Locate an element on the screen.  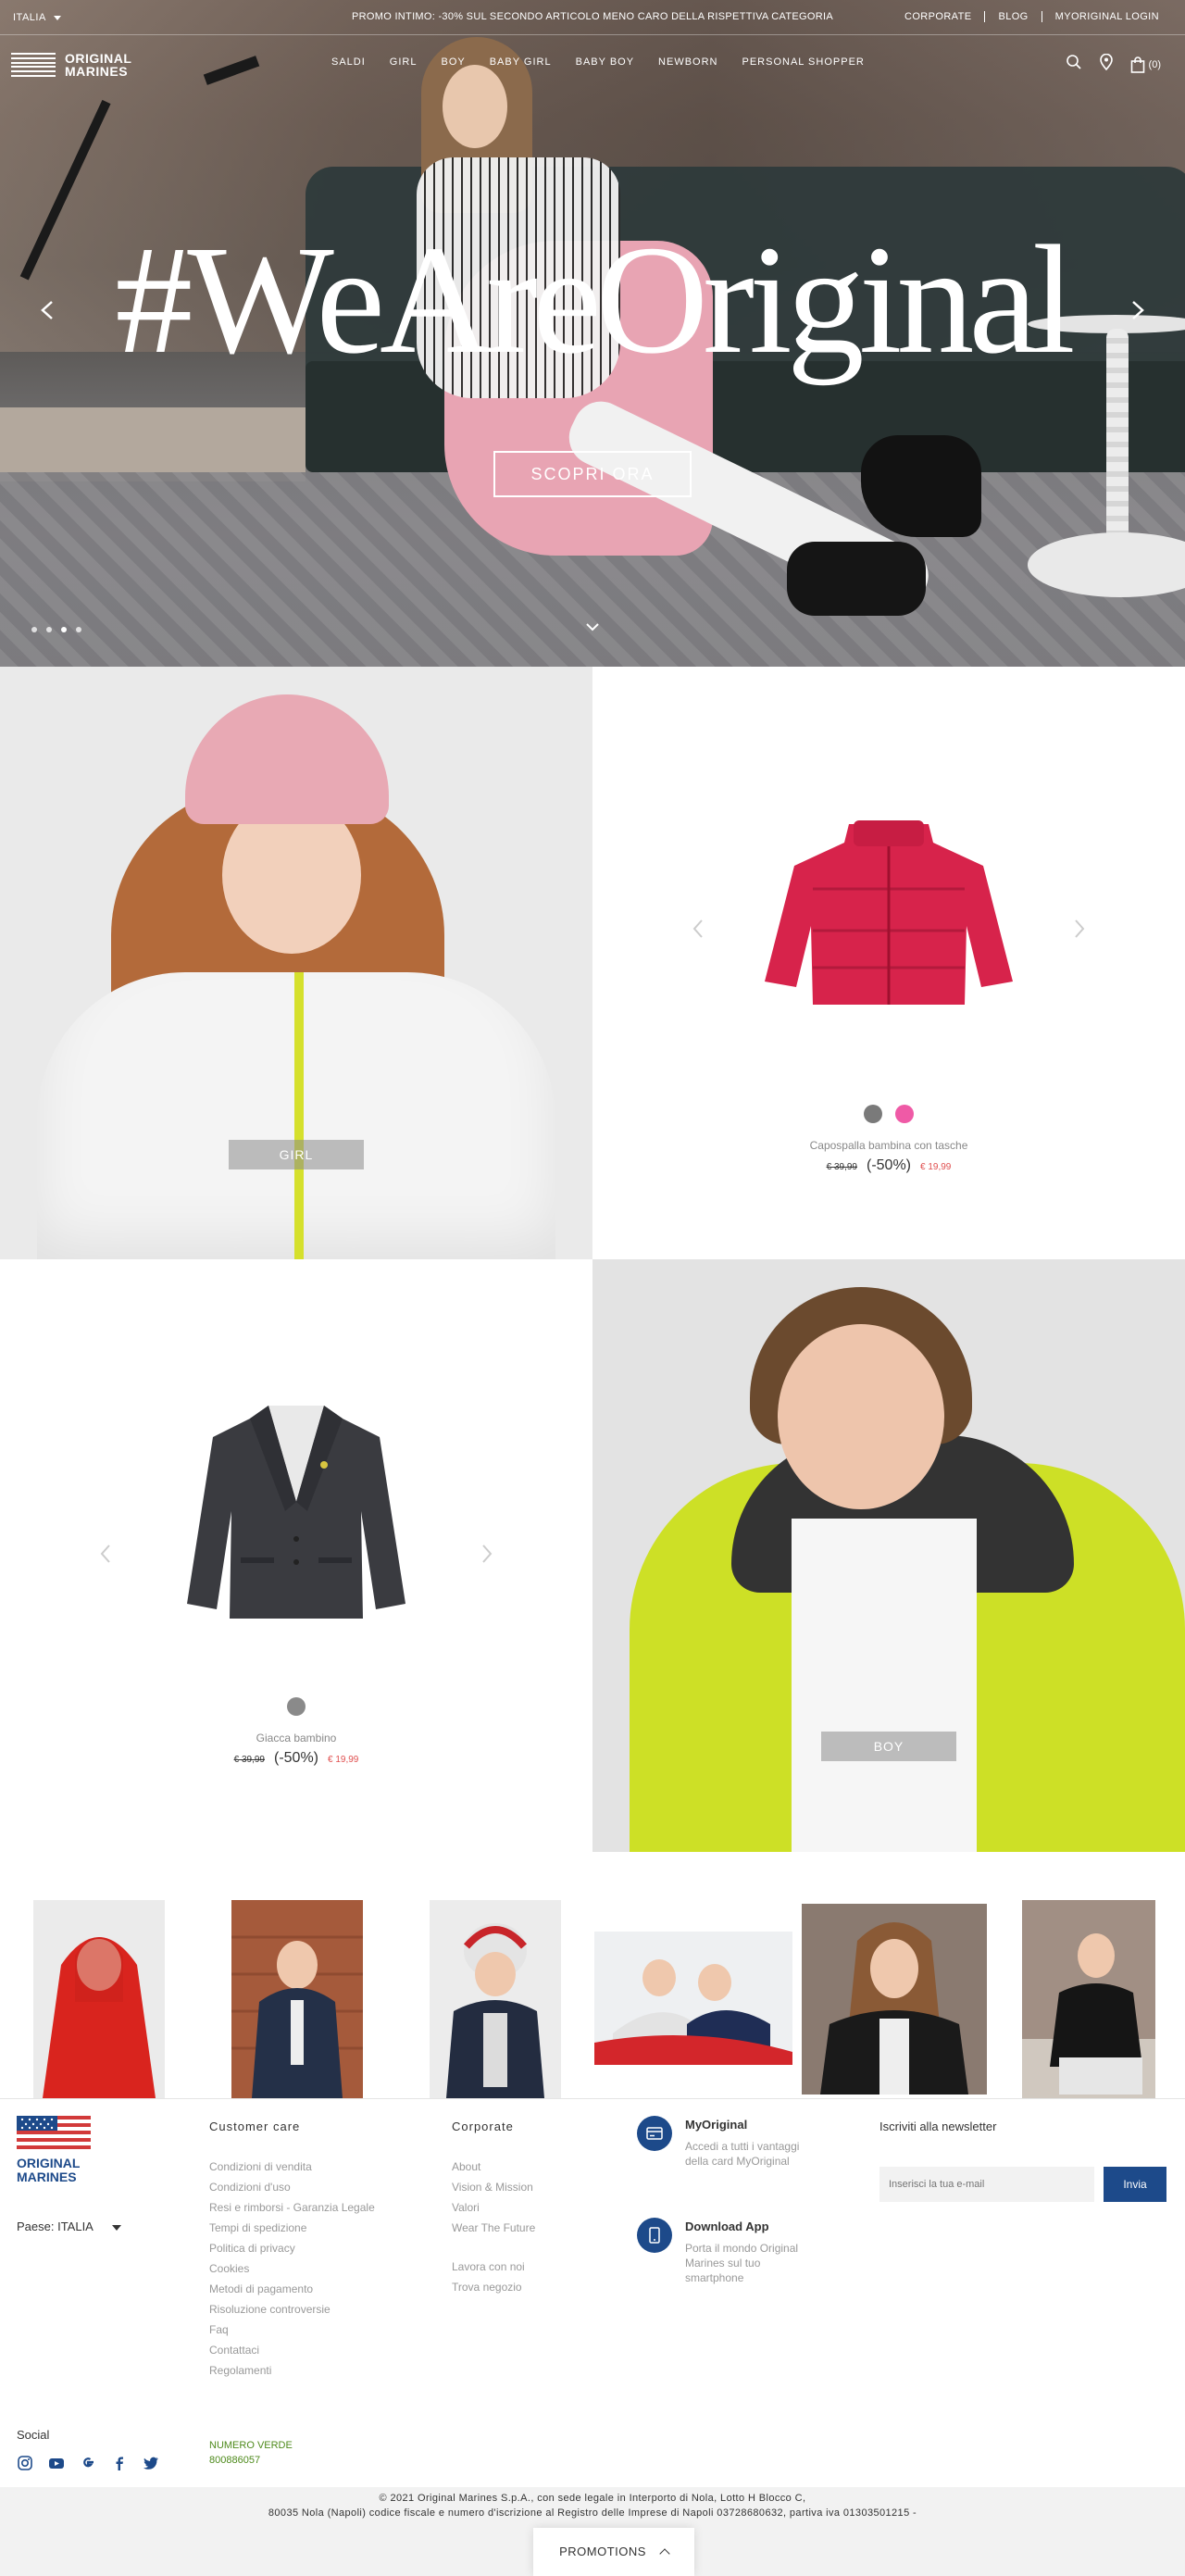
footer-link: Condizioni d'uso is located at coordinates (292, 2187).